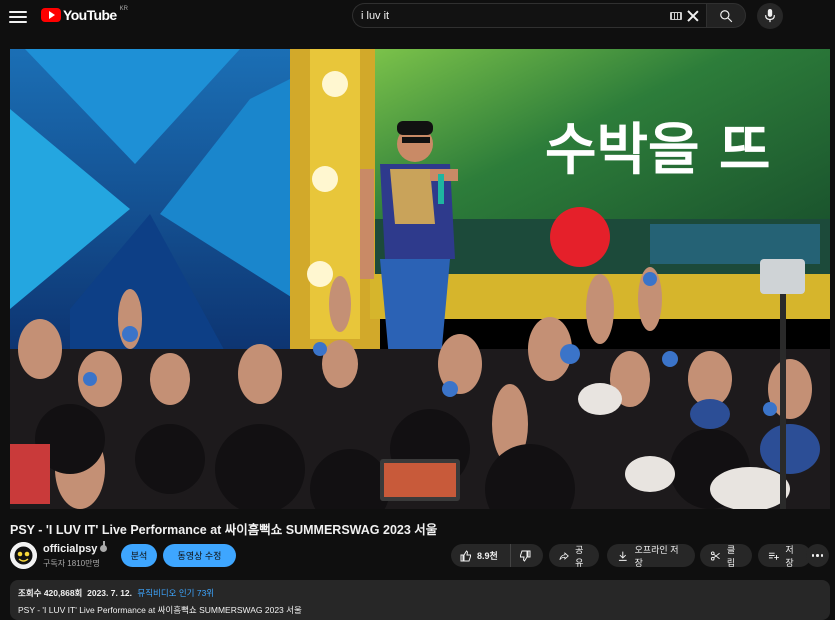  Describe the element at coordinates (656, 556) in the screenshot. I see `offline-save-label: 오프라인 저장` at that location.